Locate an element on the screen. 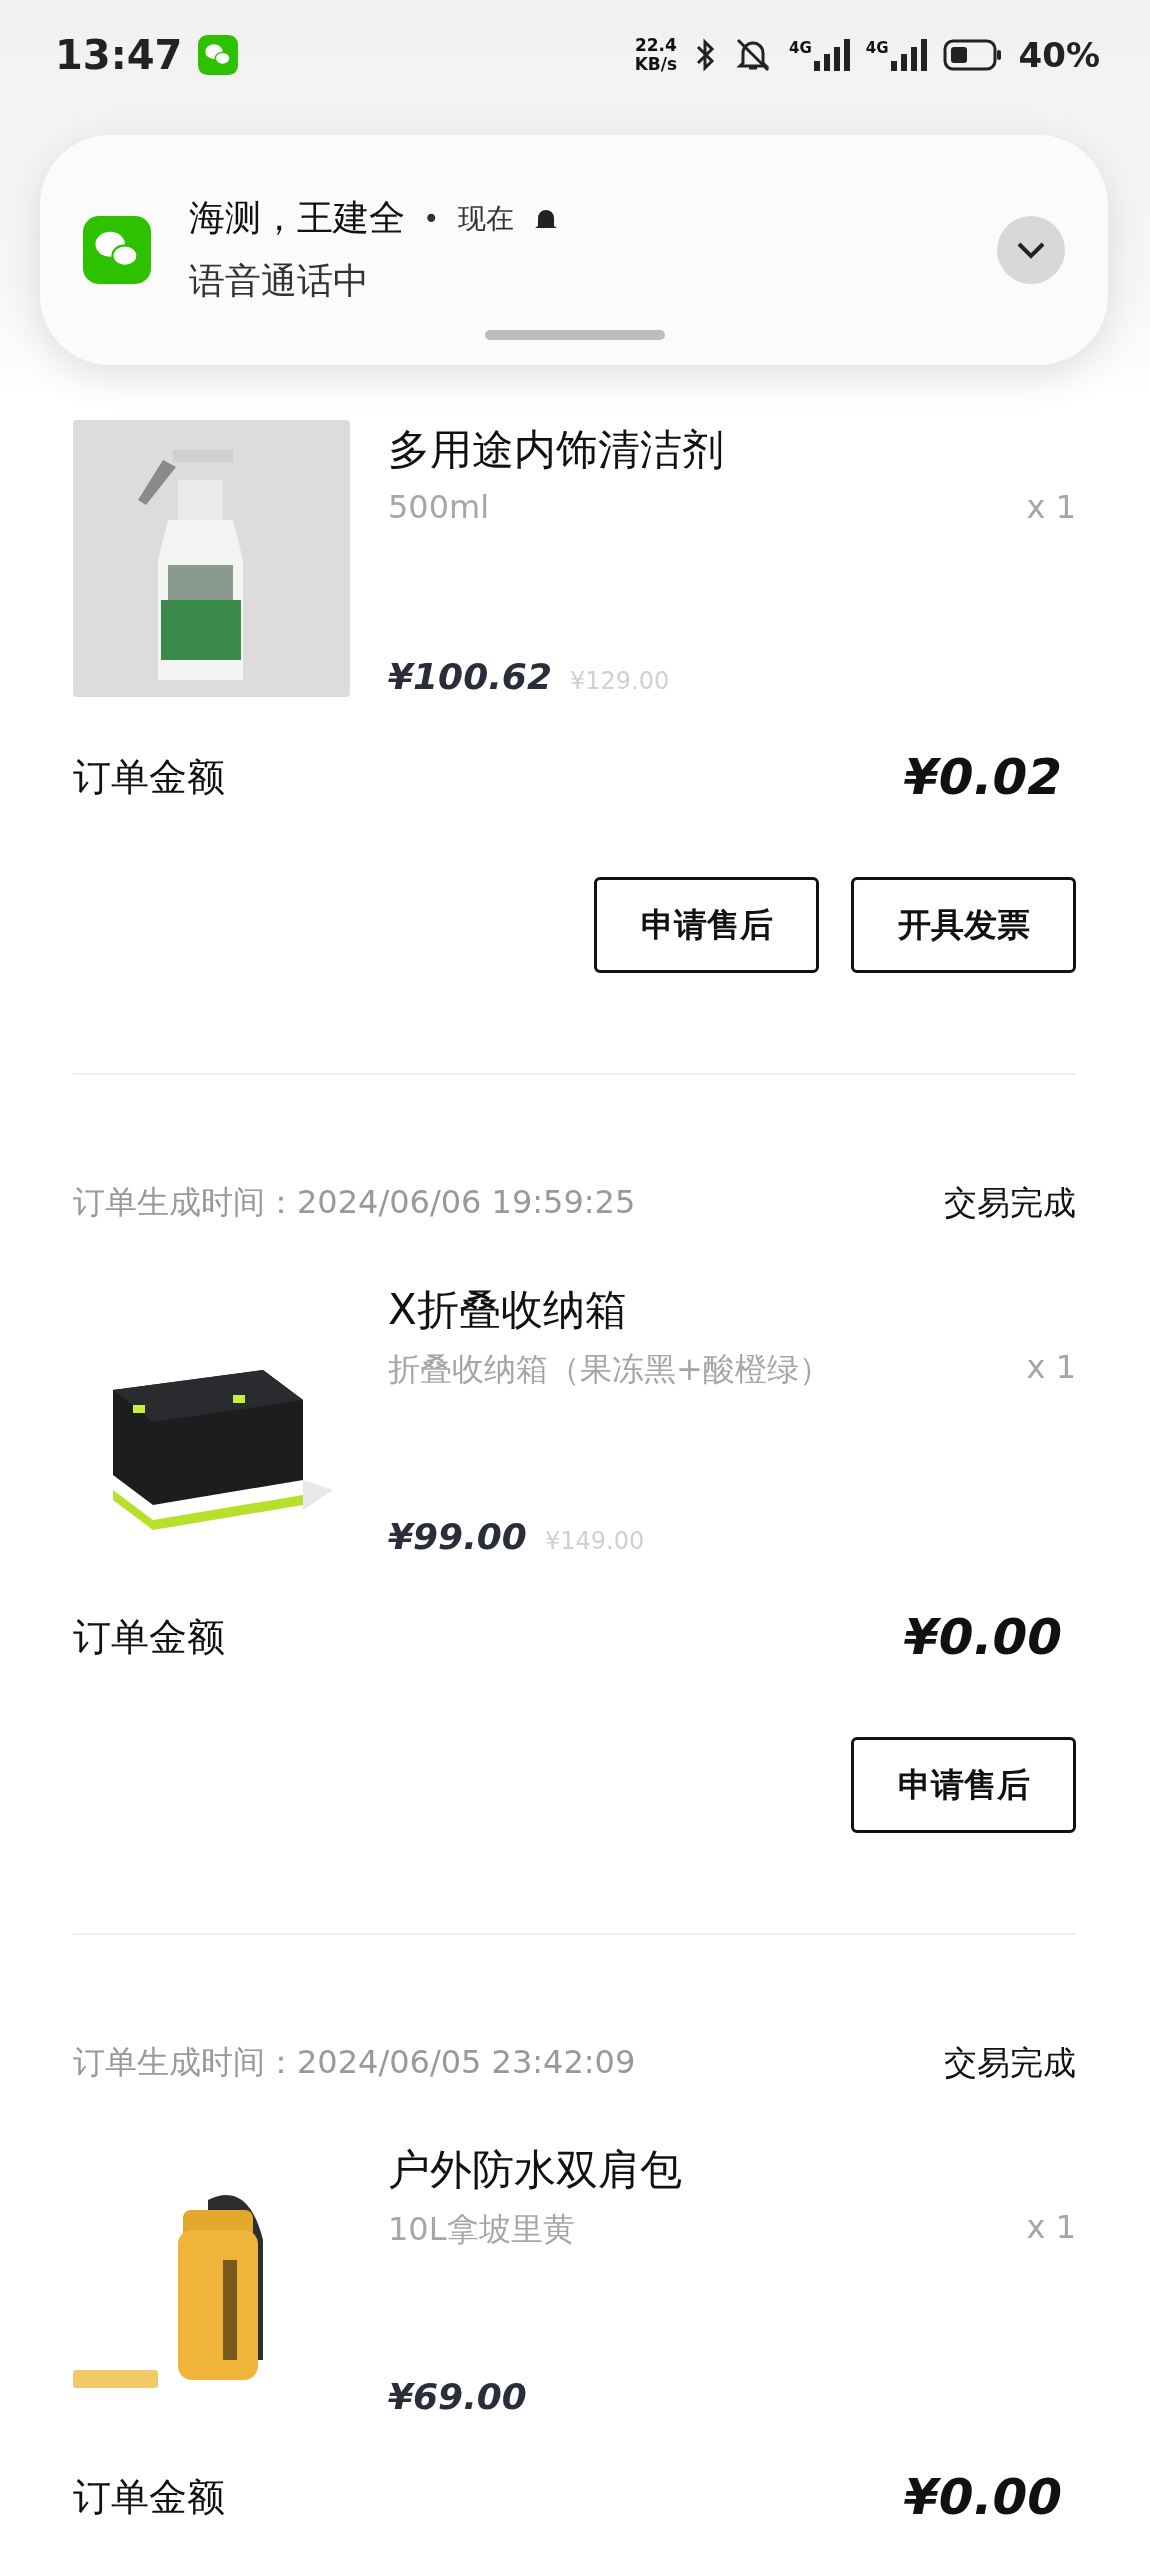 The image size is (1150, 2556). notification-banner: 海测，王建全 • 现在 语音通话中 is located at coordinates (574, 250).